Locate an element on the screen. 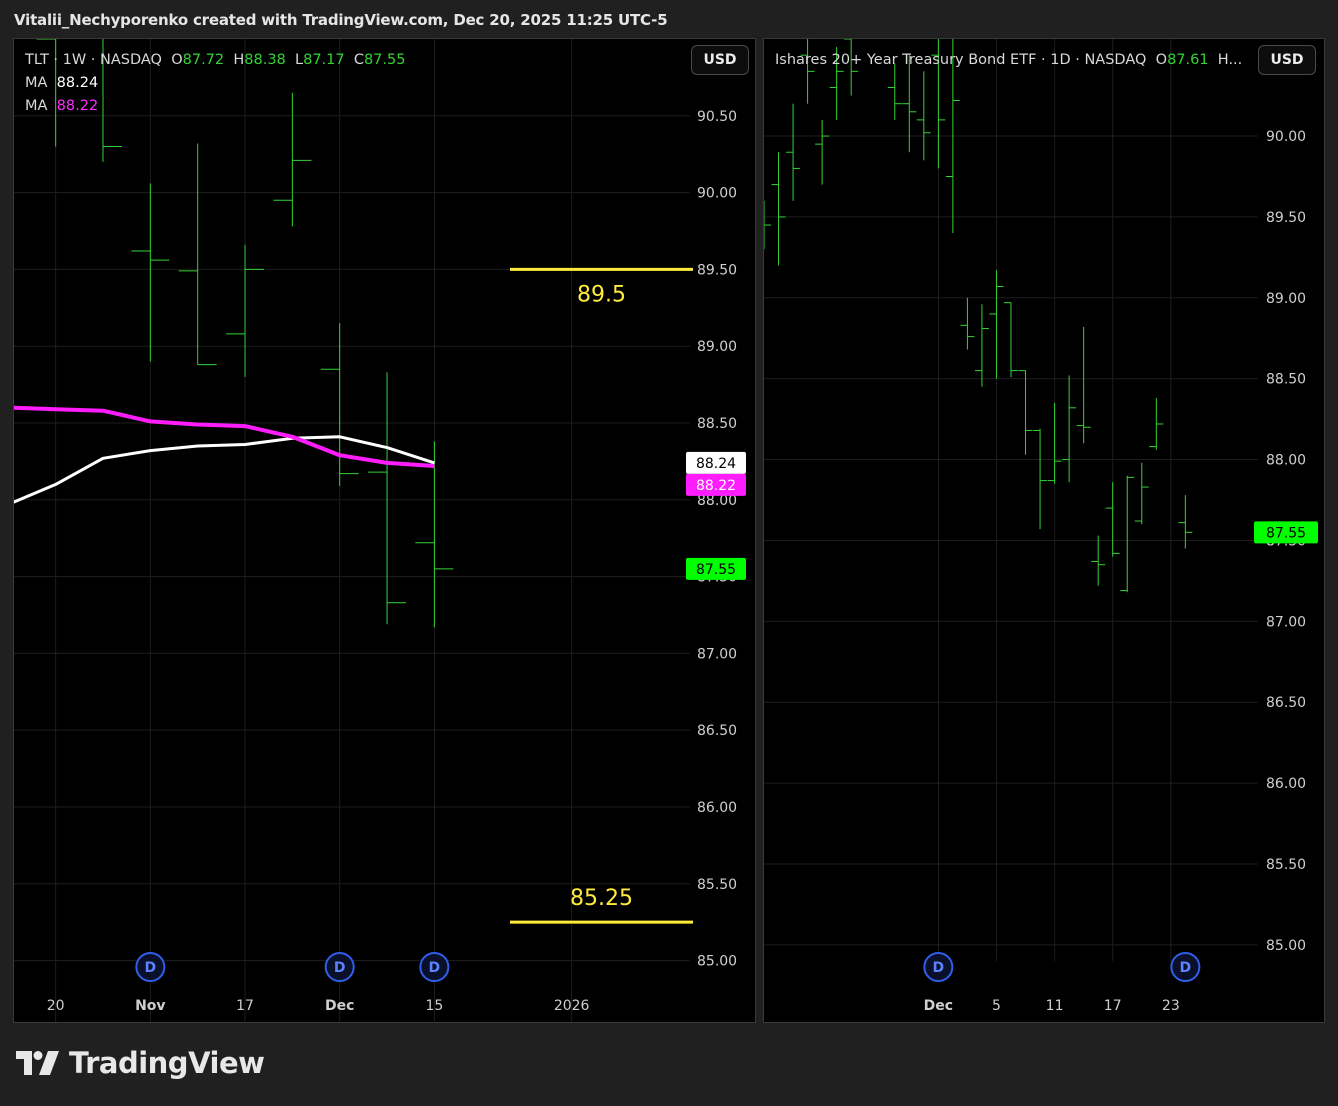 Image resolution: width=1338 pixels, height=1106 pixels. daily-y-tick-label: 85.00 is located at coordinates (1286, 946).